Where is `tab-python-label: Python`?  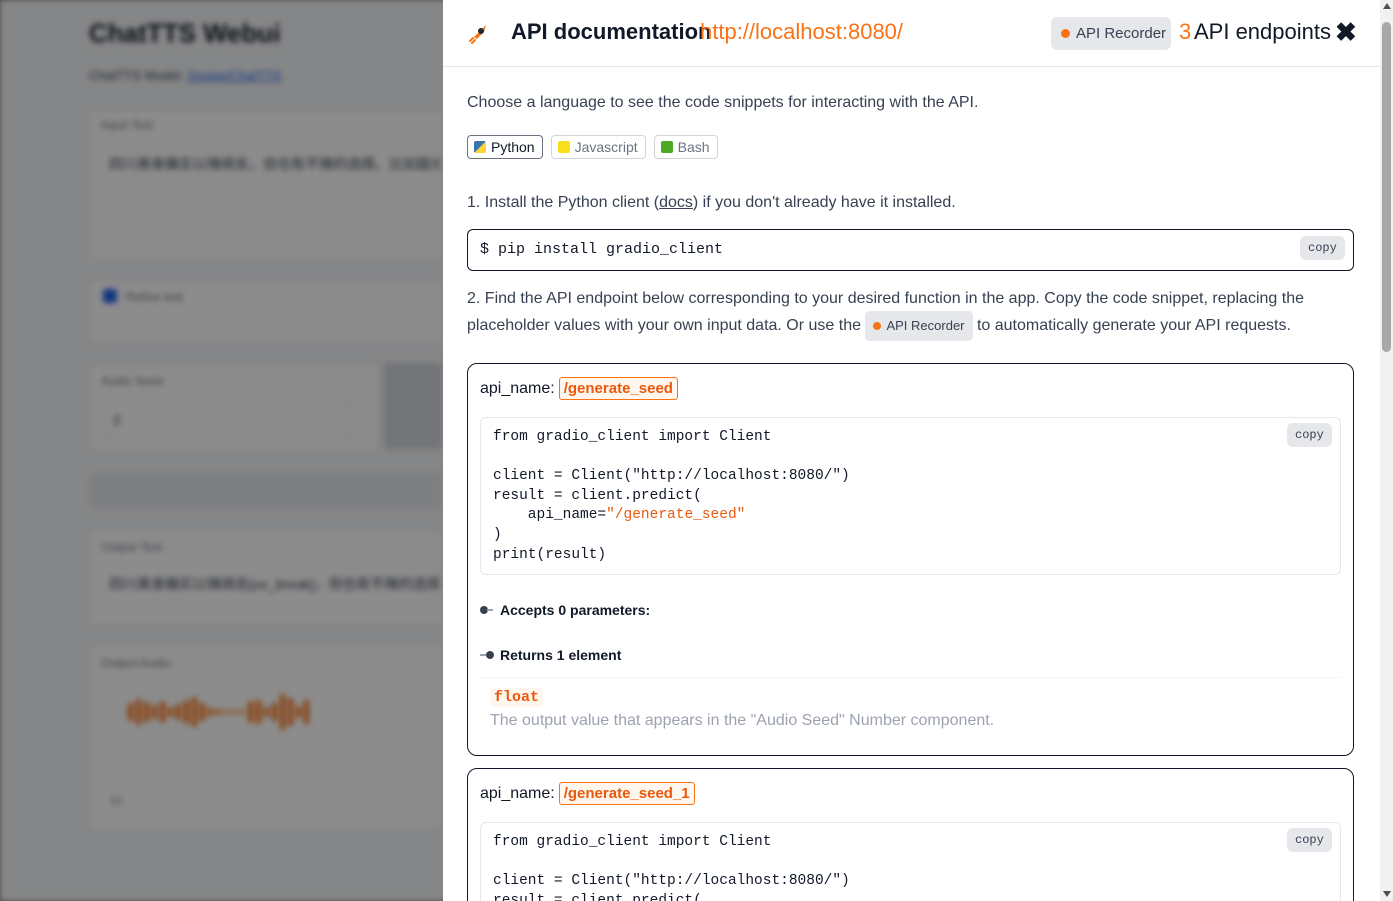 tab-python-label: Python is located at coordinates (513, 147).